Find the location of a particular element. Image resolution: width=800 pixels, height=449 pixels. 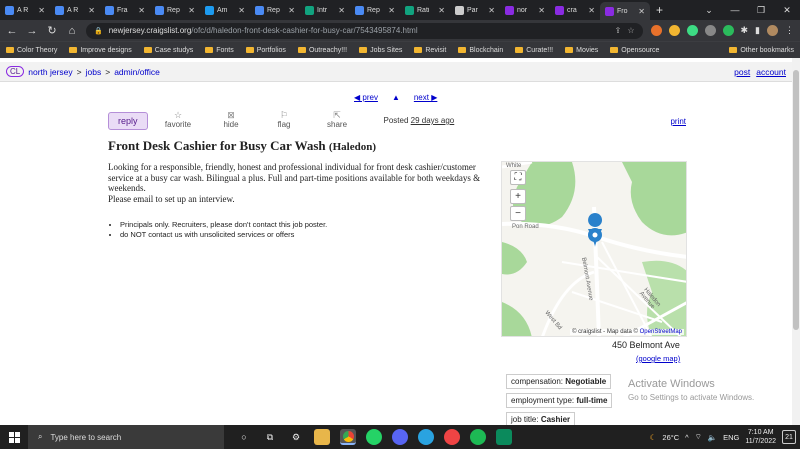

post-link: post is located at coordinates (742, 72).